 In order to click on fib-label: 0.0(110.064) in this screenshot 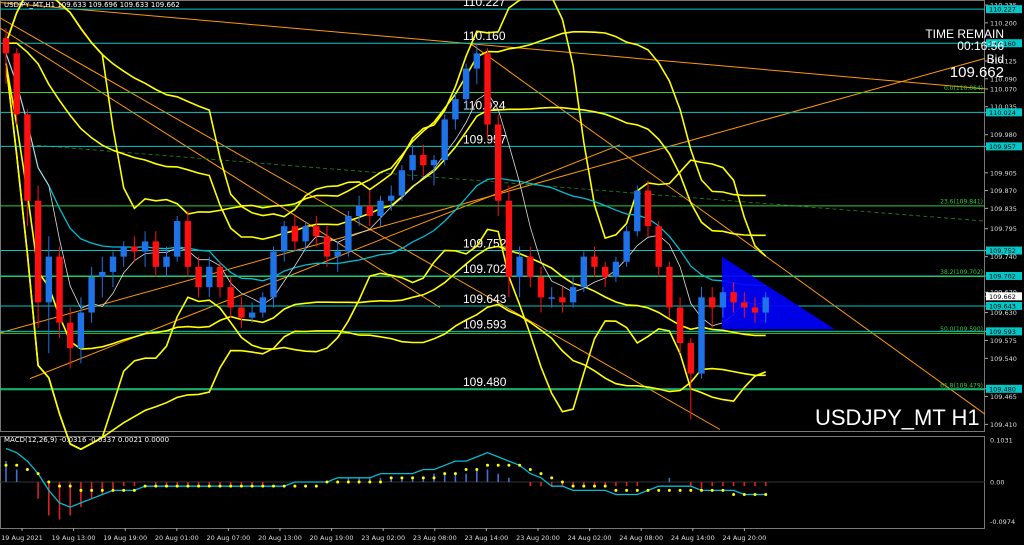, I will do `click(963, 88)`.